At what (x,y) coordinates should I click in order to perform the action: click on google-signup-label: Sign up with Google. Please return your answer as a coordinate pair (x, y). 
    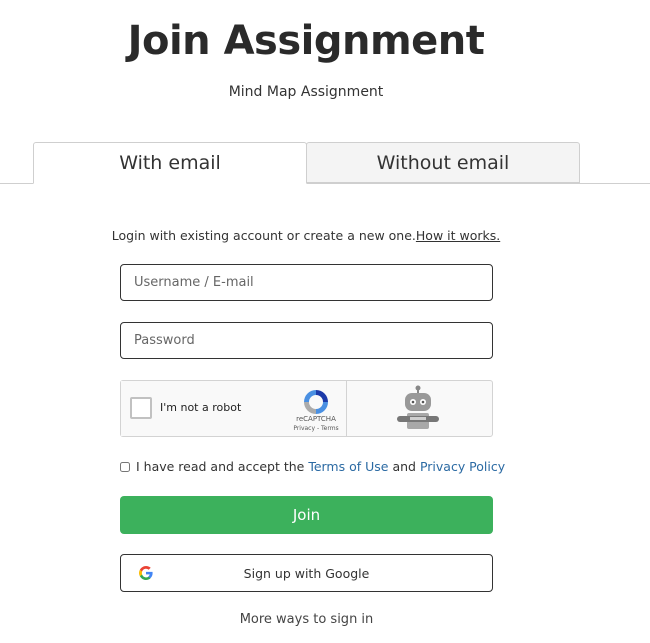
    Looking at the image, I should click on (306, 573).